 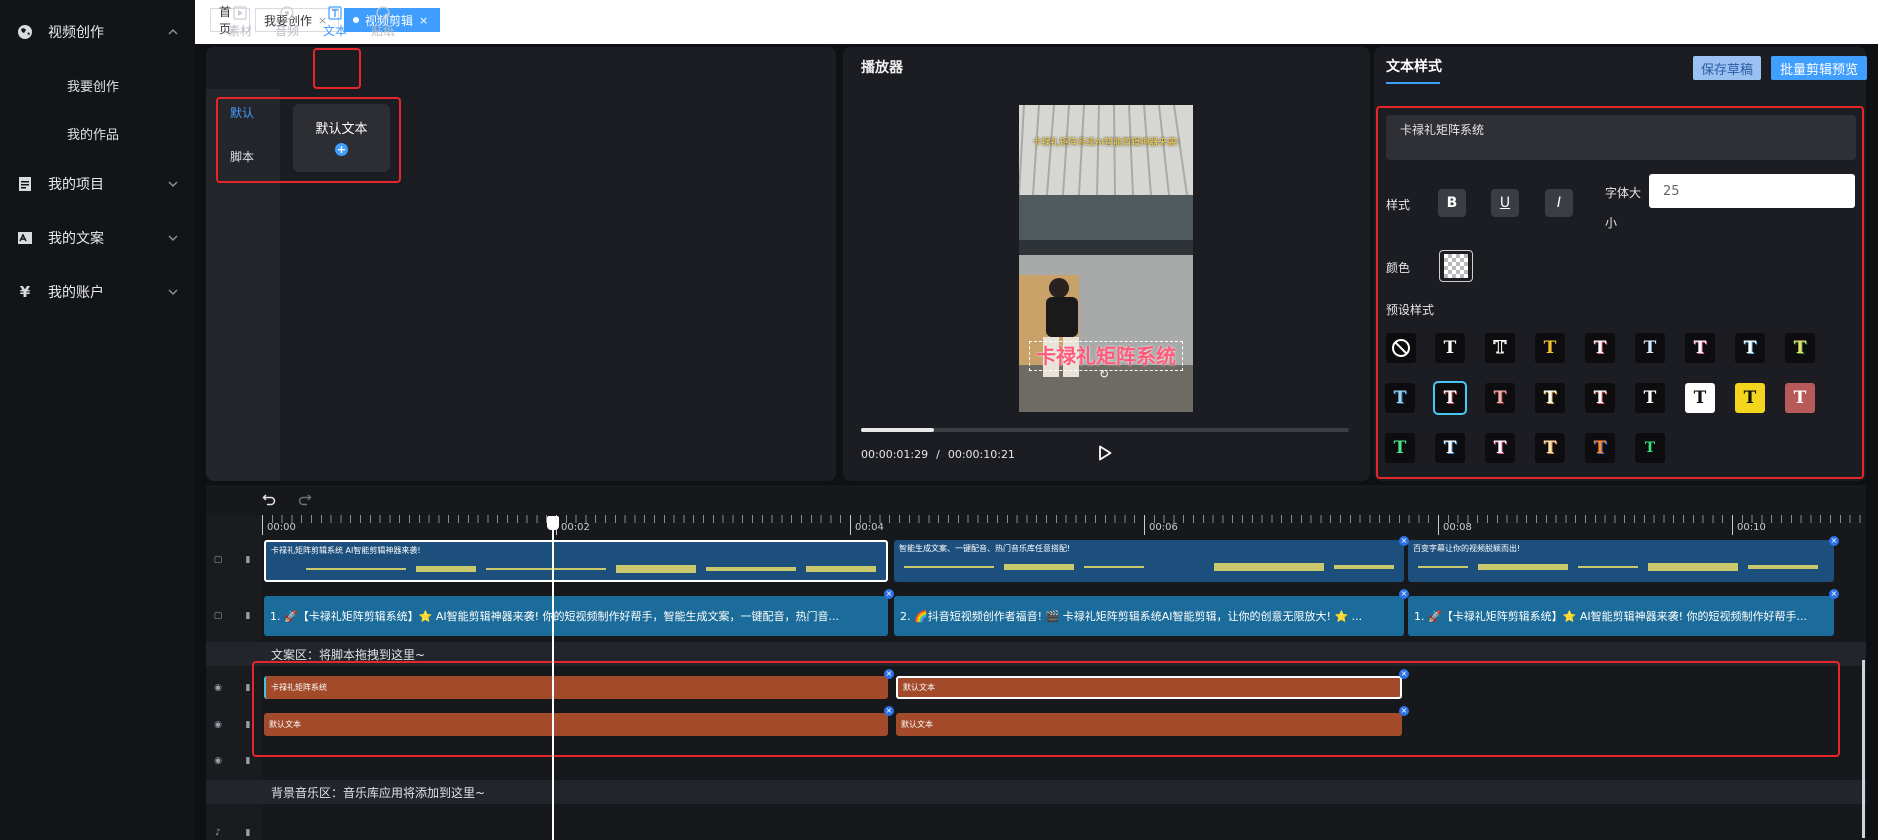 I want to click on sidebar-subitem-create: 我要创作, so click(x=93, y=85).